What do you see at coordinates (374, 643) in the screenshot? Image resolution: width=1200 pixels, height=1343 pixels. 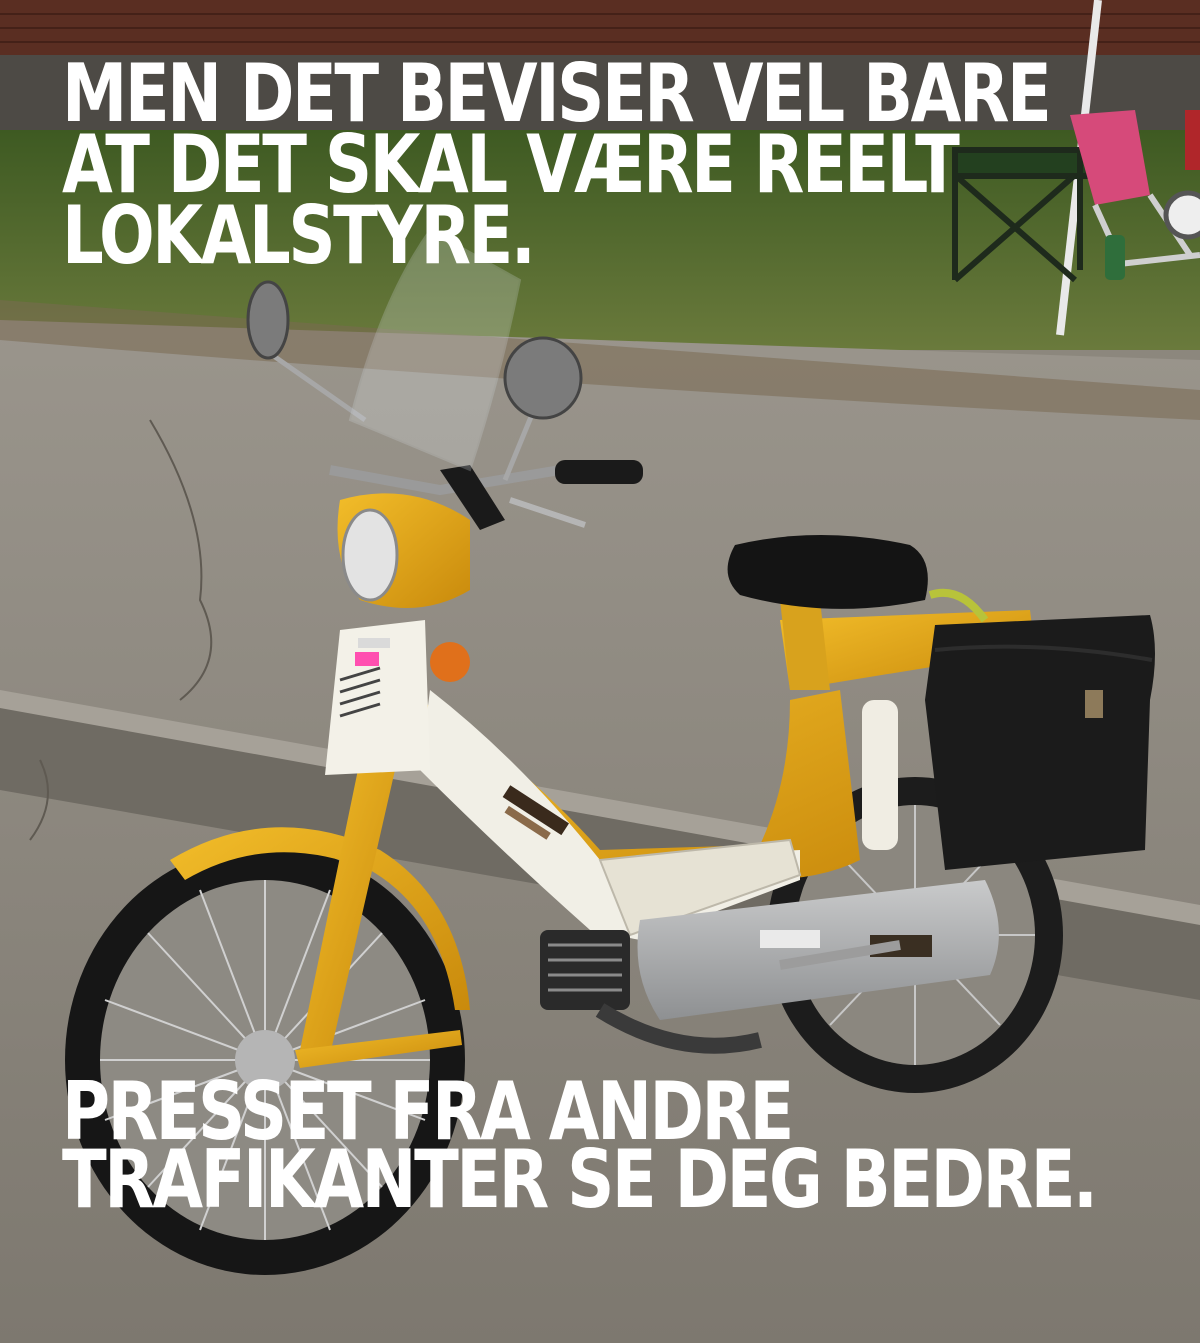 I see `honda-badge` at bounding box center [374, 643].